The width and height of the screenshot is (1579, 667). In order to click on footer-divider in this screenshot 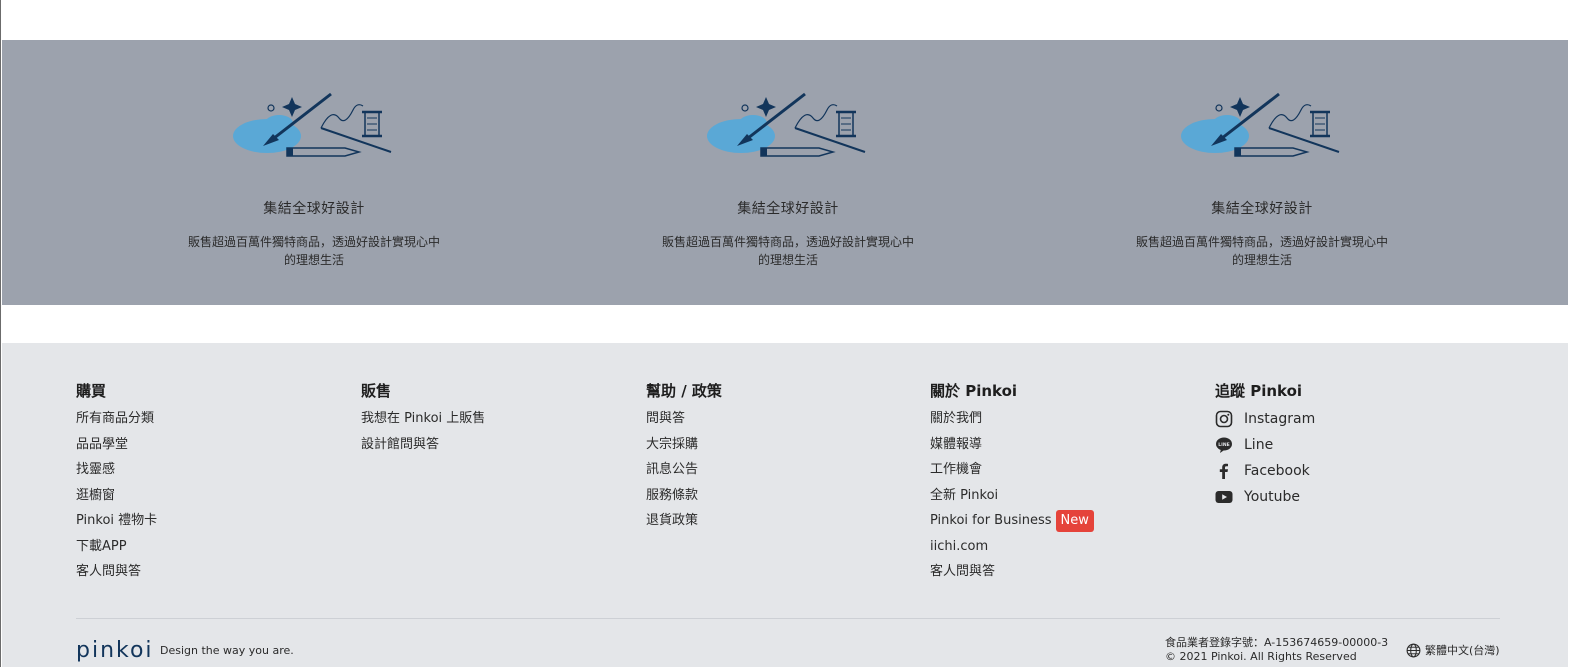, I will do `click(788, 618)`.